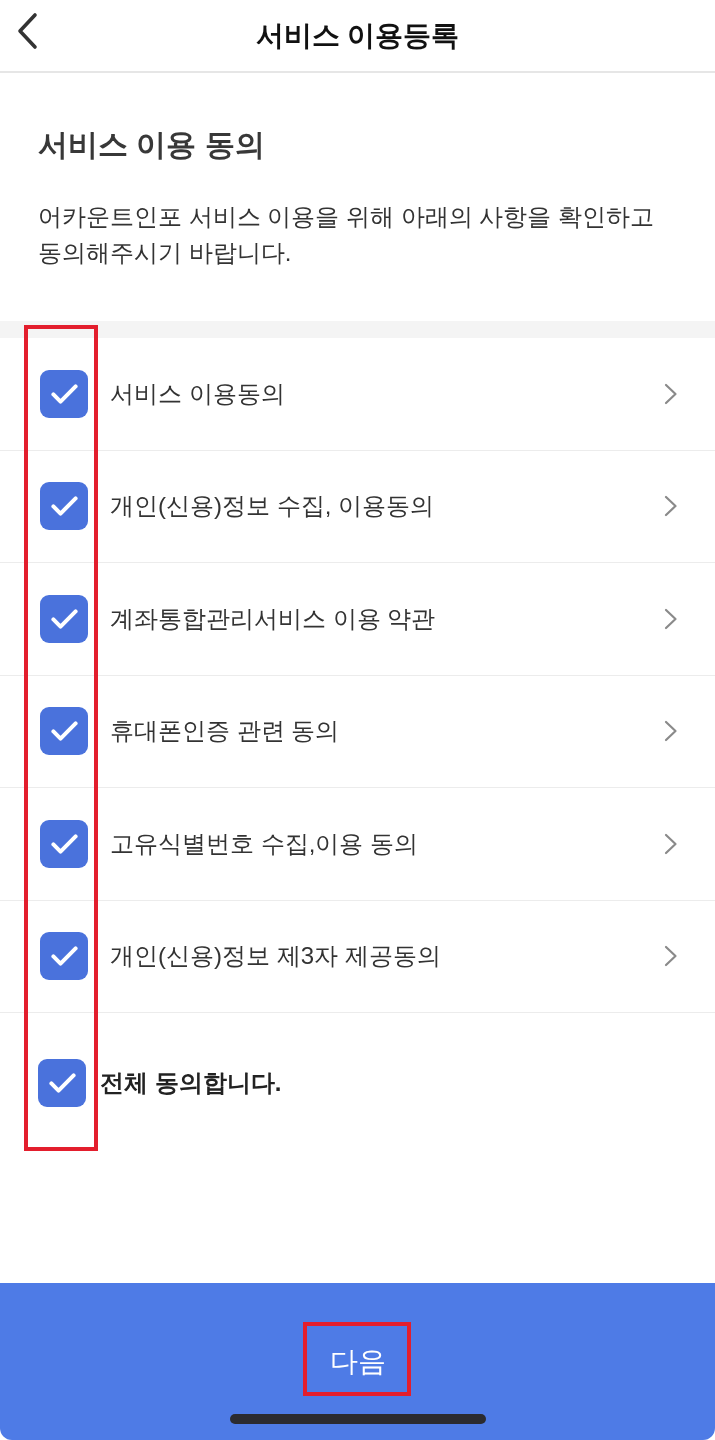  I want to click on section-heading: 서비스 이용 동의, so click(152, 145).